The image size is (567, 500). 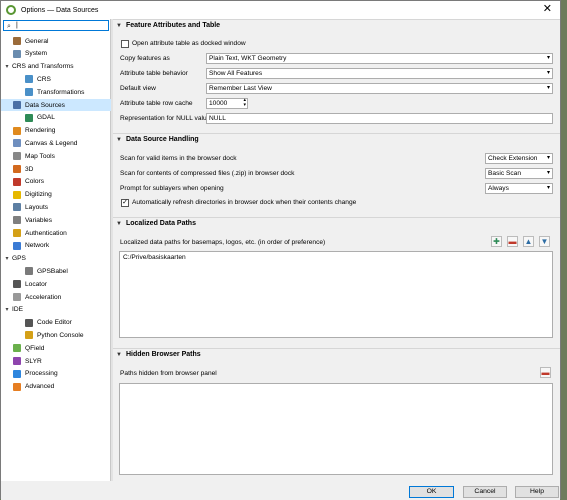 What do you see at coordinates (17, 386) in the screenshot?
I see `warning-icon` at bounding box center [17, 386].